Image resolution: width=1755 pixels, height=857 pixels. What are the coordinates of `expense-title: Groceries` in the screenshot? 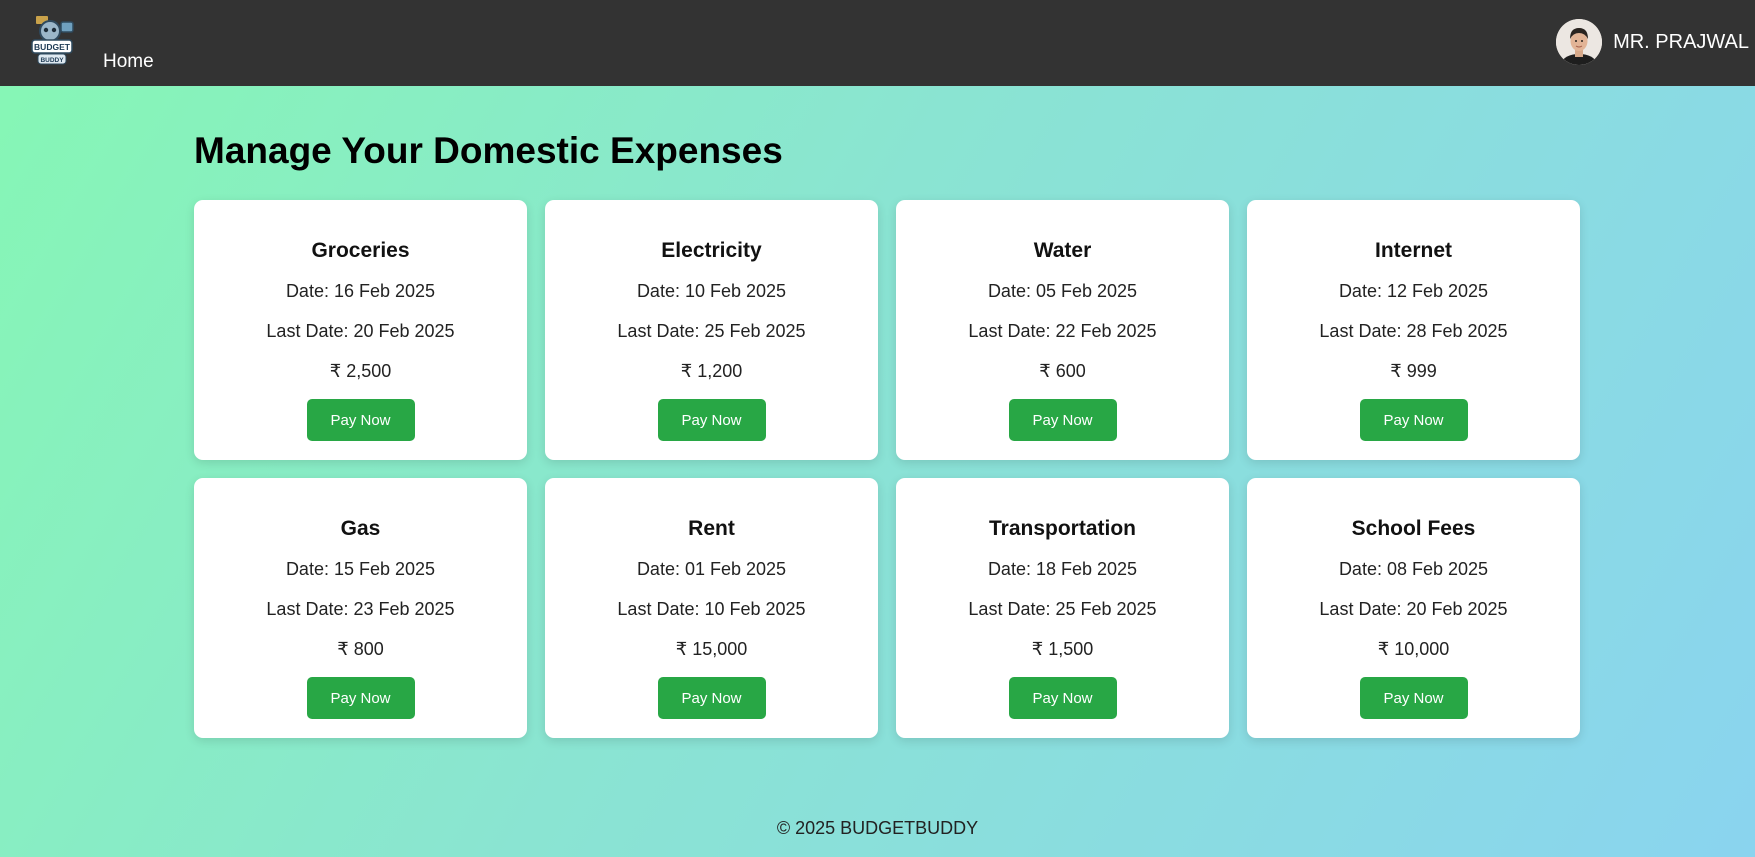 It's located at (360, 250).